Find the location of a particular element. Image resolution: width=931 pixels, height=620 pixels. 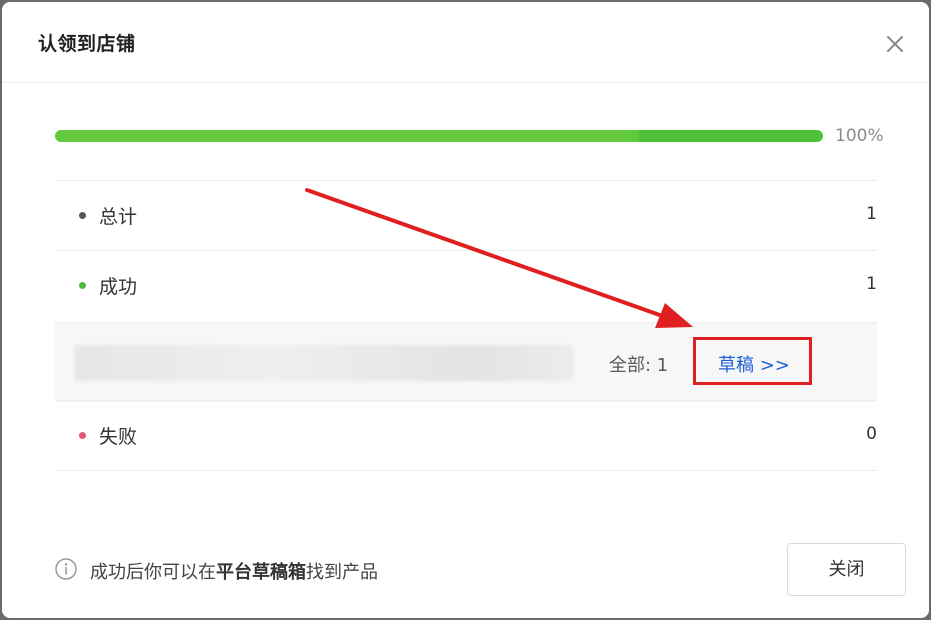

stat-row-failed: 失败 0 is located at coordinates (466, 435).